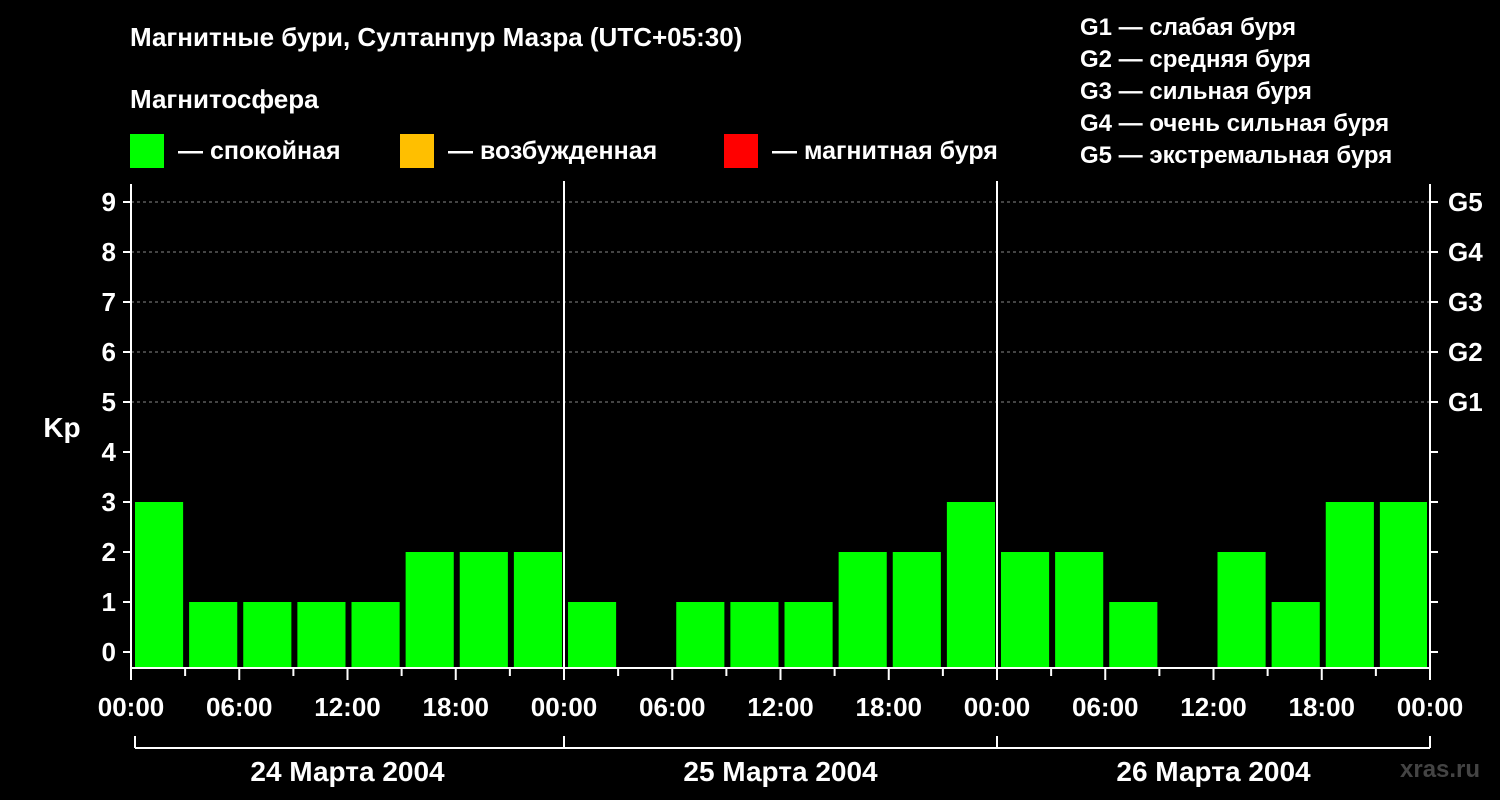 This screenshot has width=1500, height=800. Describe the element at coordinates (780, 771) in the screenshot. I see `day-label: 25 Марта 2004` at that location.